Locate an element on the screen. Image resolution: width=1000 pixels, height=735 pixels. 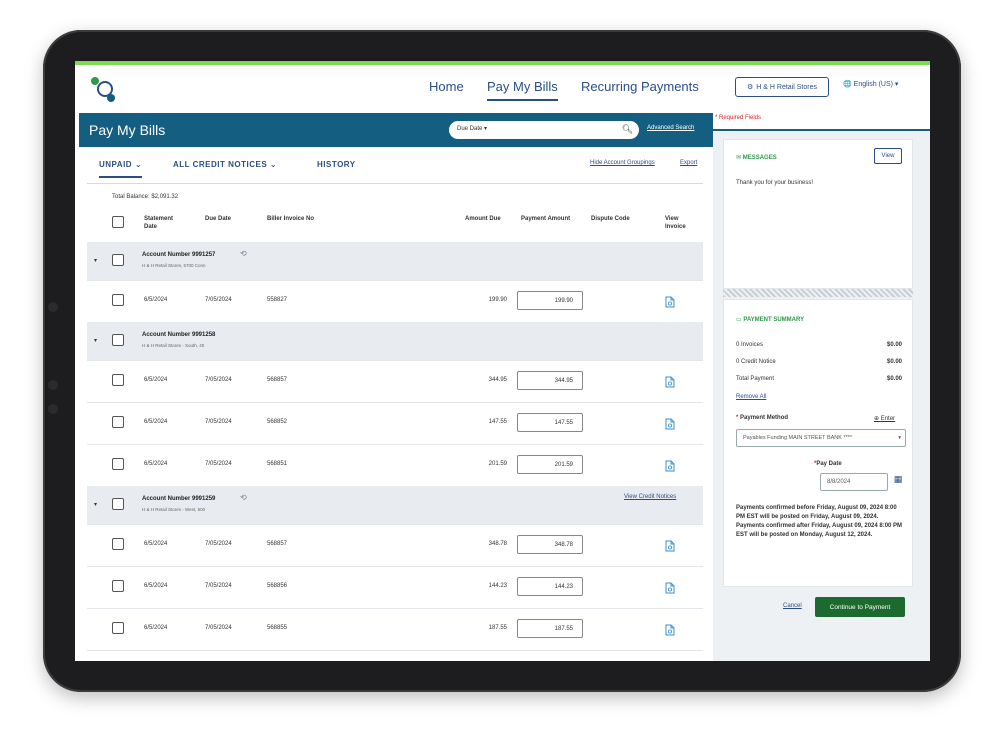
calendar-icon: ▦ is located at coordinates (898, 482).